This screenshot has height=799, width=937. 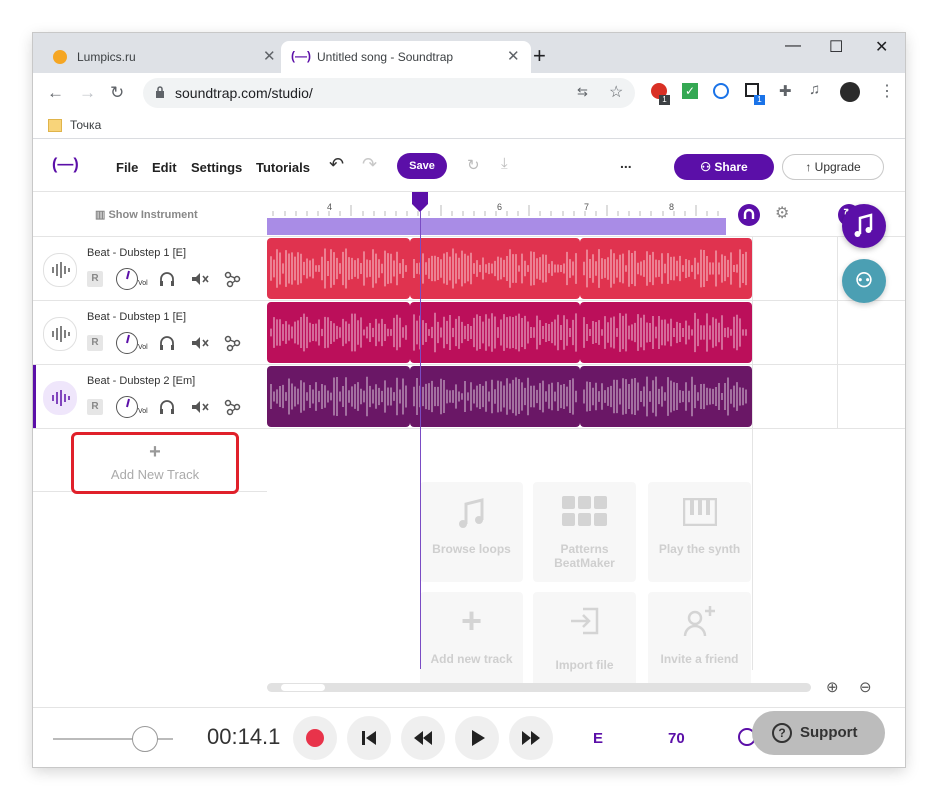 I want to click on zoom-in-icon: ⊕, so click(x=832, y=687).